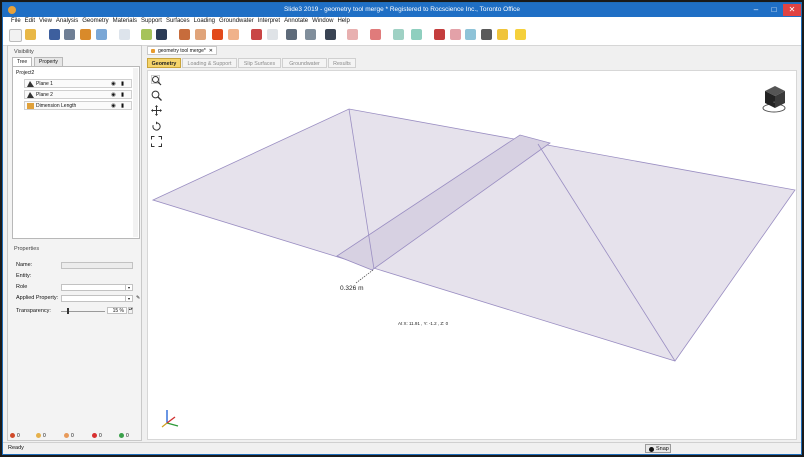  I want to click on step-slip-surfaces: Slip Surfaces, so click(259, 63).